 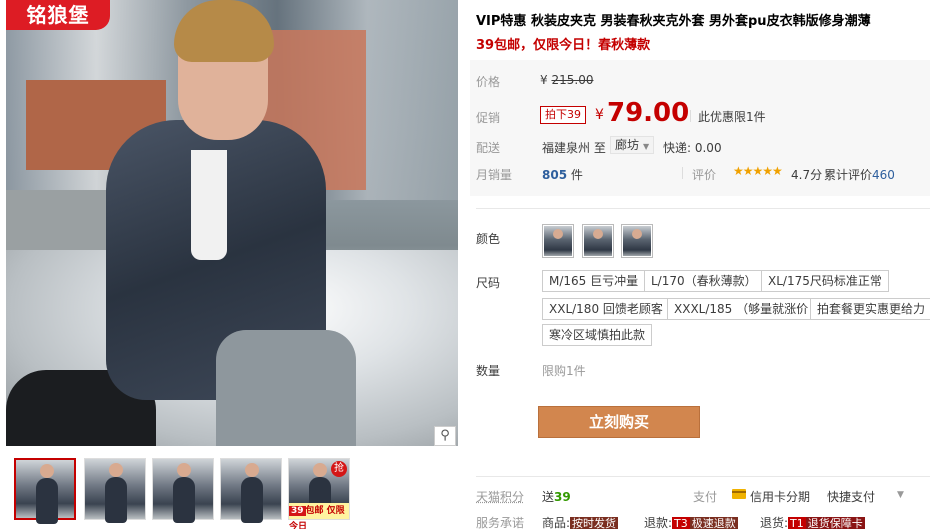 What do you see at coordinates (699, 174) in the screenshot?
I see `review-label: 评价` at bounding box center [699, 174].